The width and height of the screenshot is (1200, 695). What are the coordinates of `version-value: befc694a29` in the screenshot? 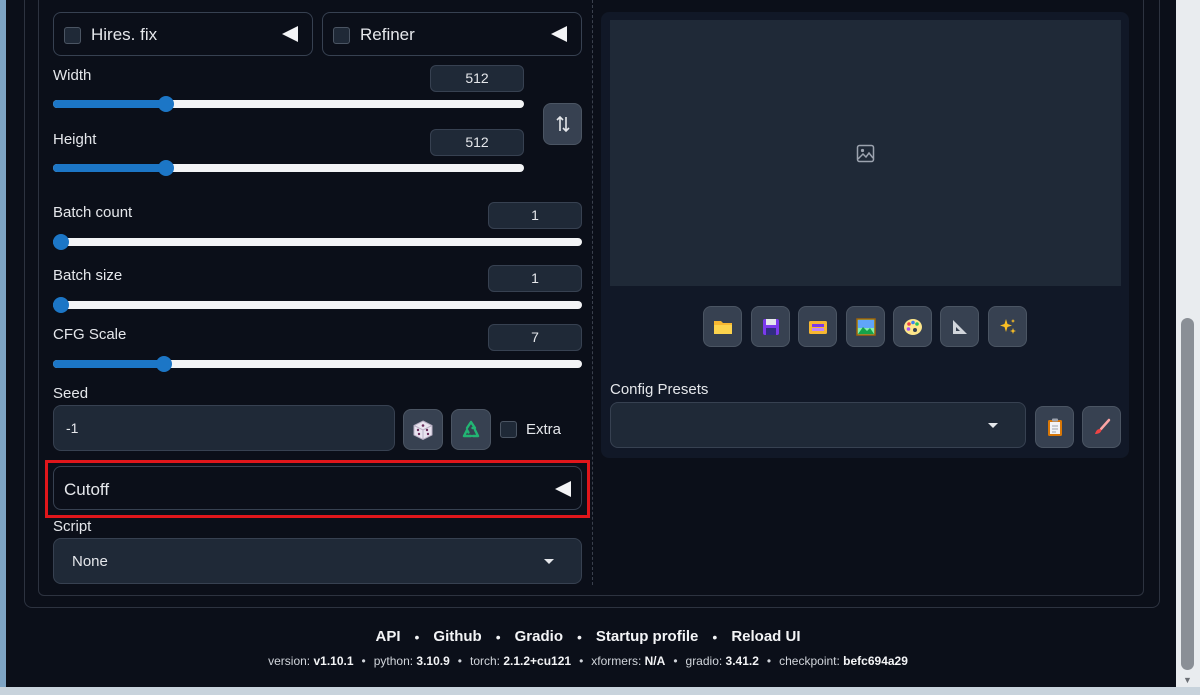 It's located at (875, 661).